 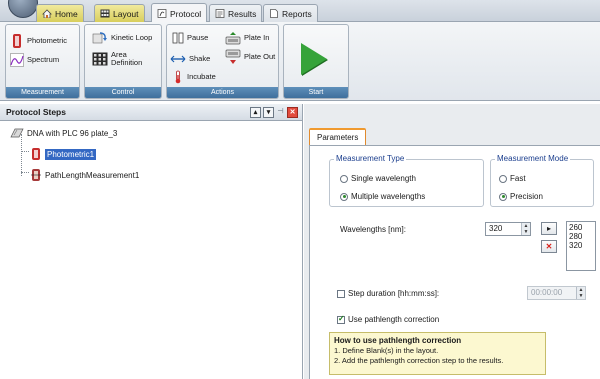 I want to click on checkbox-label: Use pathlength correction, so click(x=394, y=319).